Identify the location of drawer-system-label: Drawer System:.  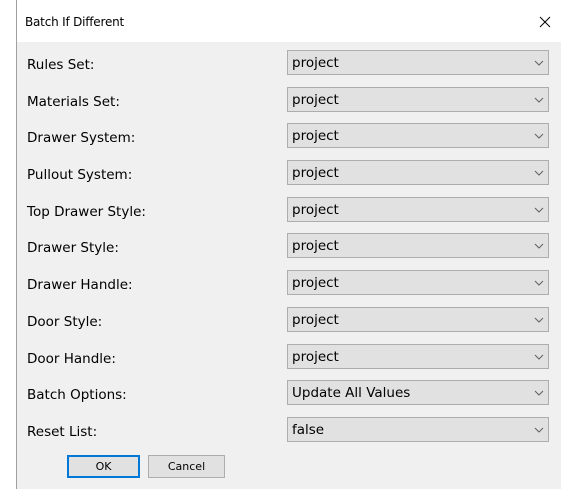
(81, 138).